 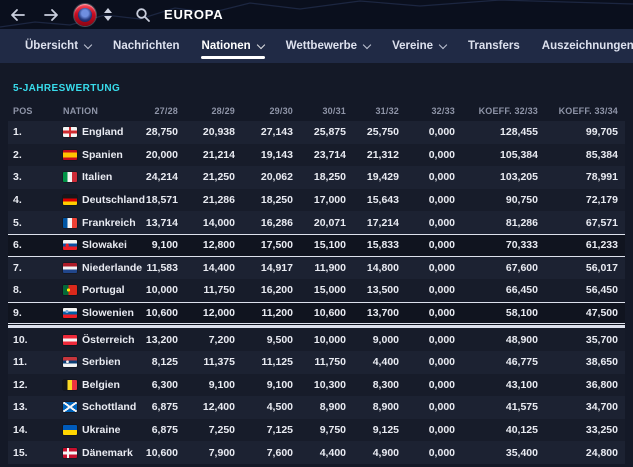 What do you see at coordinates (521, 430) in the screenshot?
I see `value-cell: 40,125` at bounding box center [521, 430].